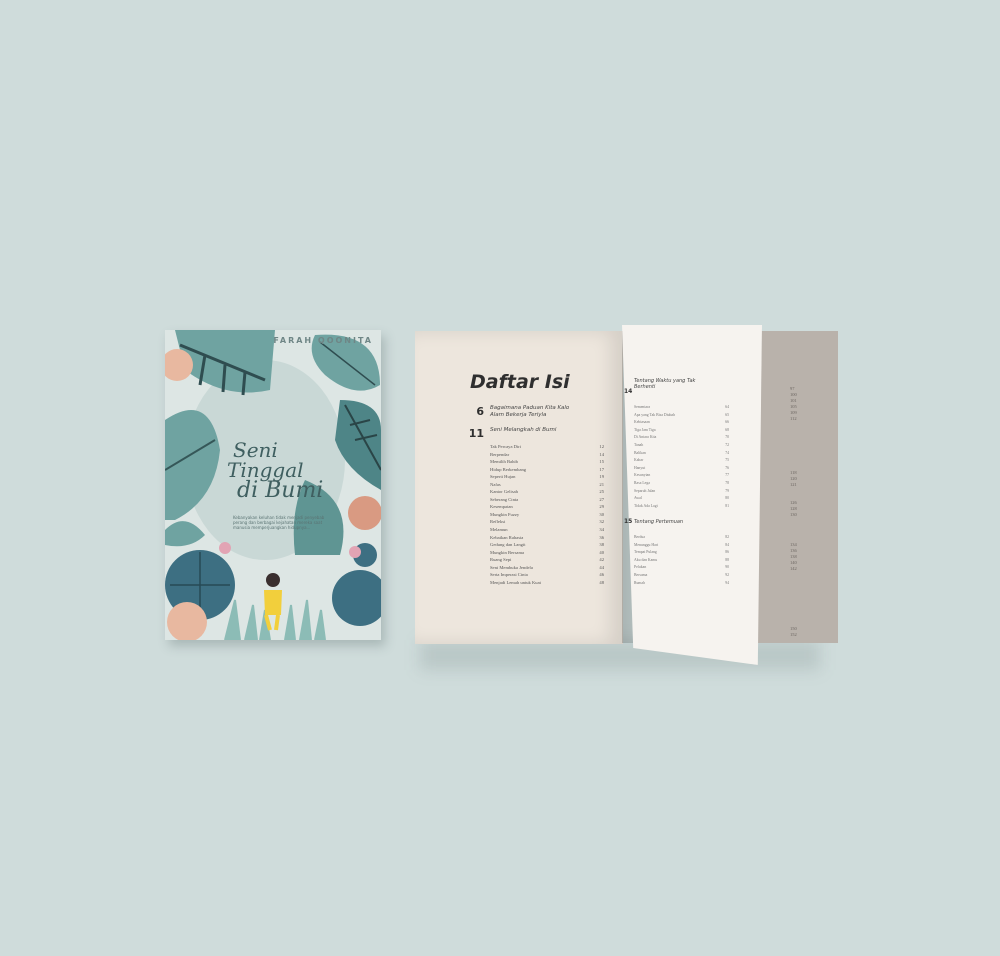 The height and width of the screenshot is (956, 1000). Describe the element at coordinates (505, 514) in the screenshot. I see `toc-entry-label: Mungkin Fuzzy` at that location.